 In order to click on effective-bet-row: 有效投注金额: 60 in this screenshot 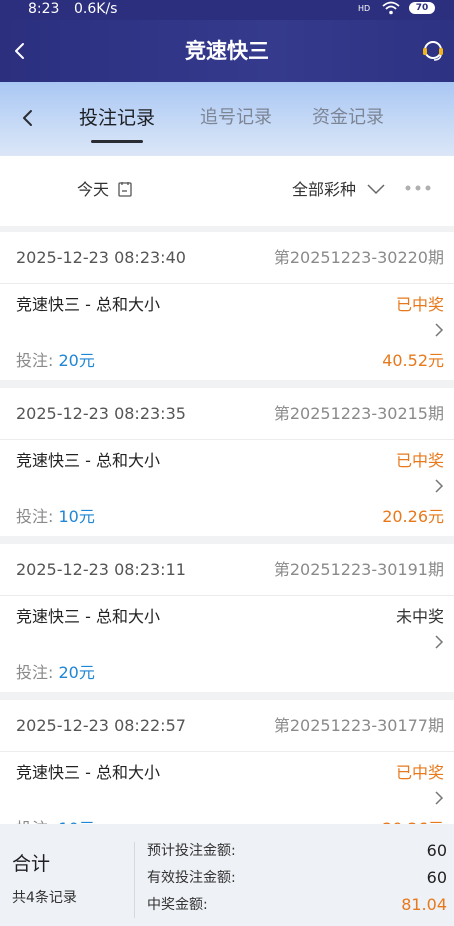, I will do `click(297, 878)`.